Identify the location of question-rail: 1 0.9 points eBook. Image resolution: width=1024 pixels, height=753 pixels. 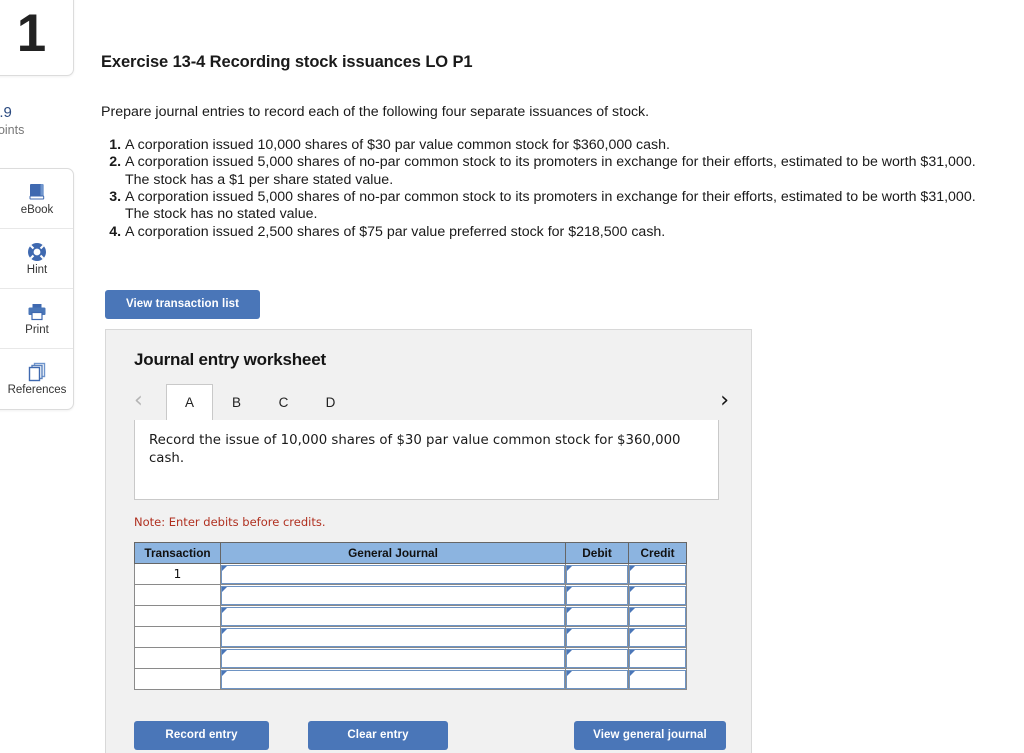
(37, 376).